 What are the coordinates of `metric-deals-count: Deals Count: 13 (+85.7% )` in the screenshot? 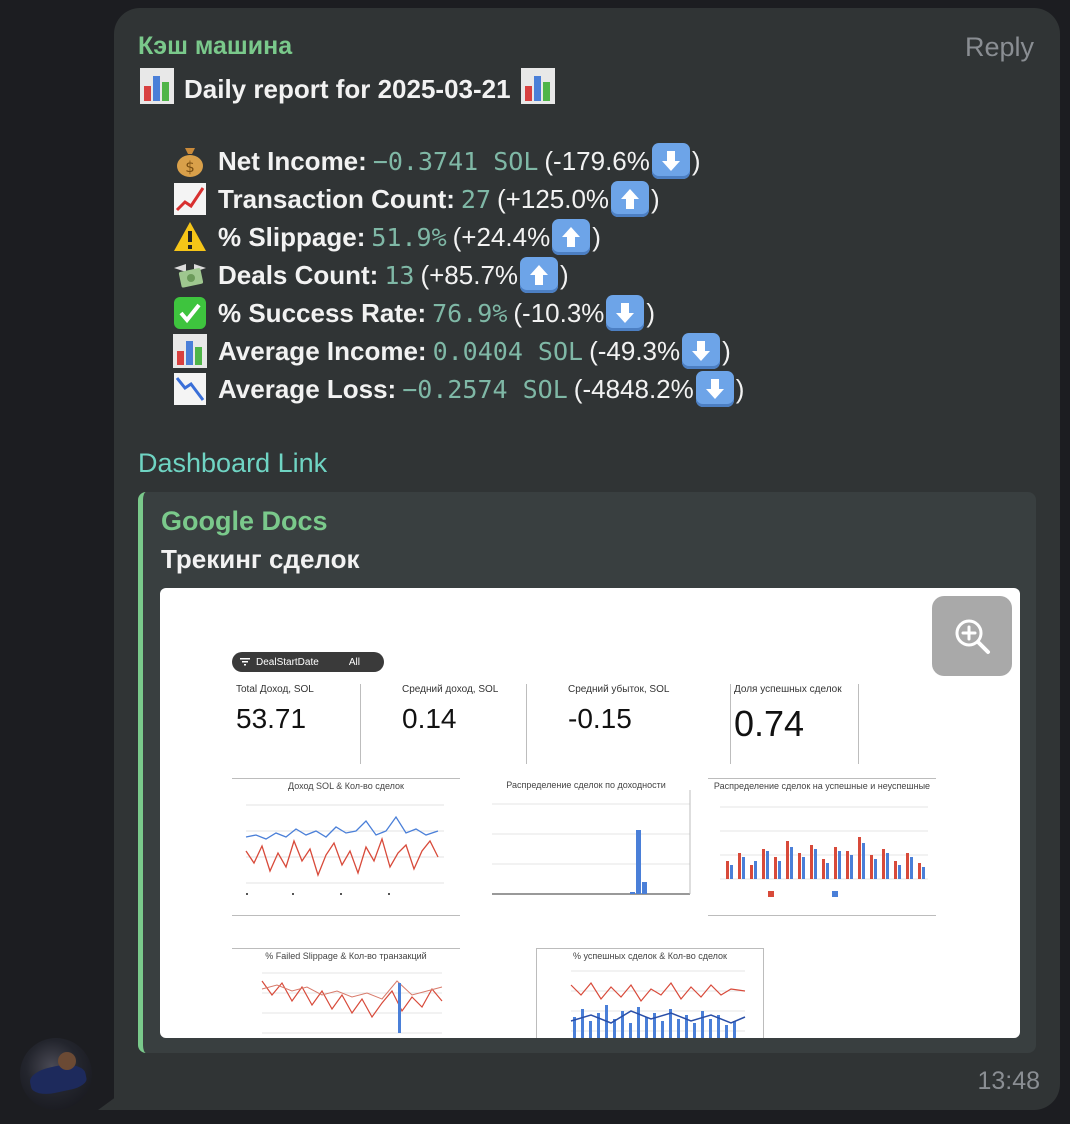 It's located at (457, 275).